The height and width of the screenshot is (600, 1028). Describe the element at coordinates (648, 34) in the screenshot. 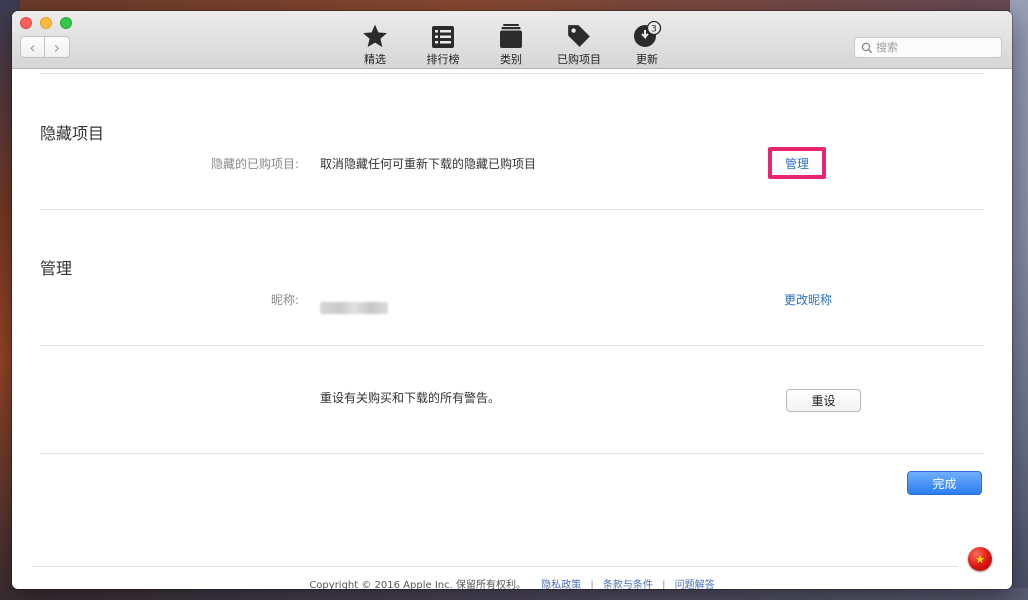

I see `update-icon: 3` at that location.